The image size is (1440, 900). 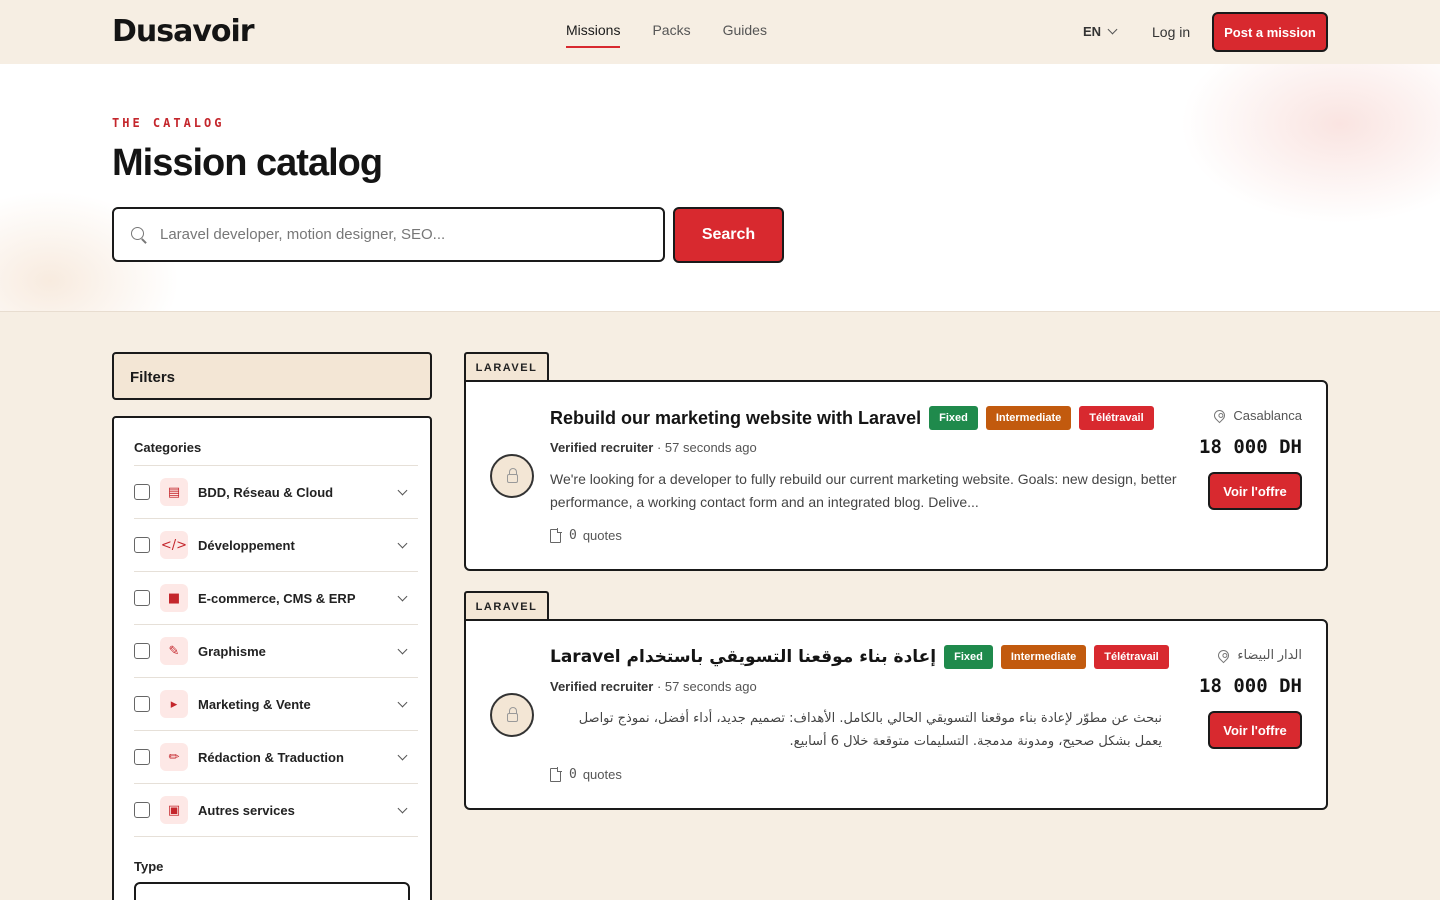 I want to click on category-row: ▤ BDD, Réseau & Cloud, so click(x=276, y=492).